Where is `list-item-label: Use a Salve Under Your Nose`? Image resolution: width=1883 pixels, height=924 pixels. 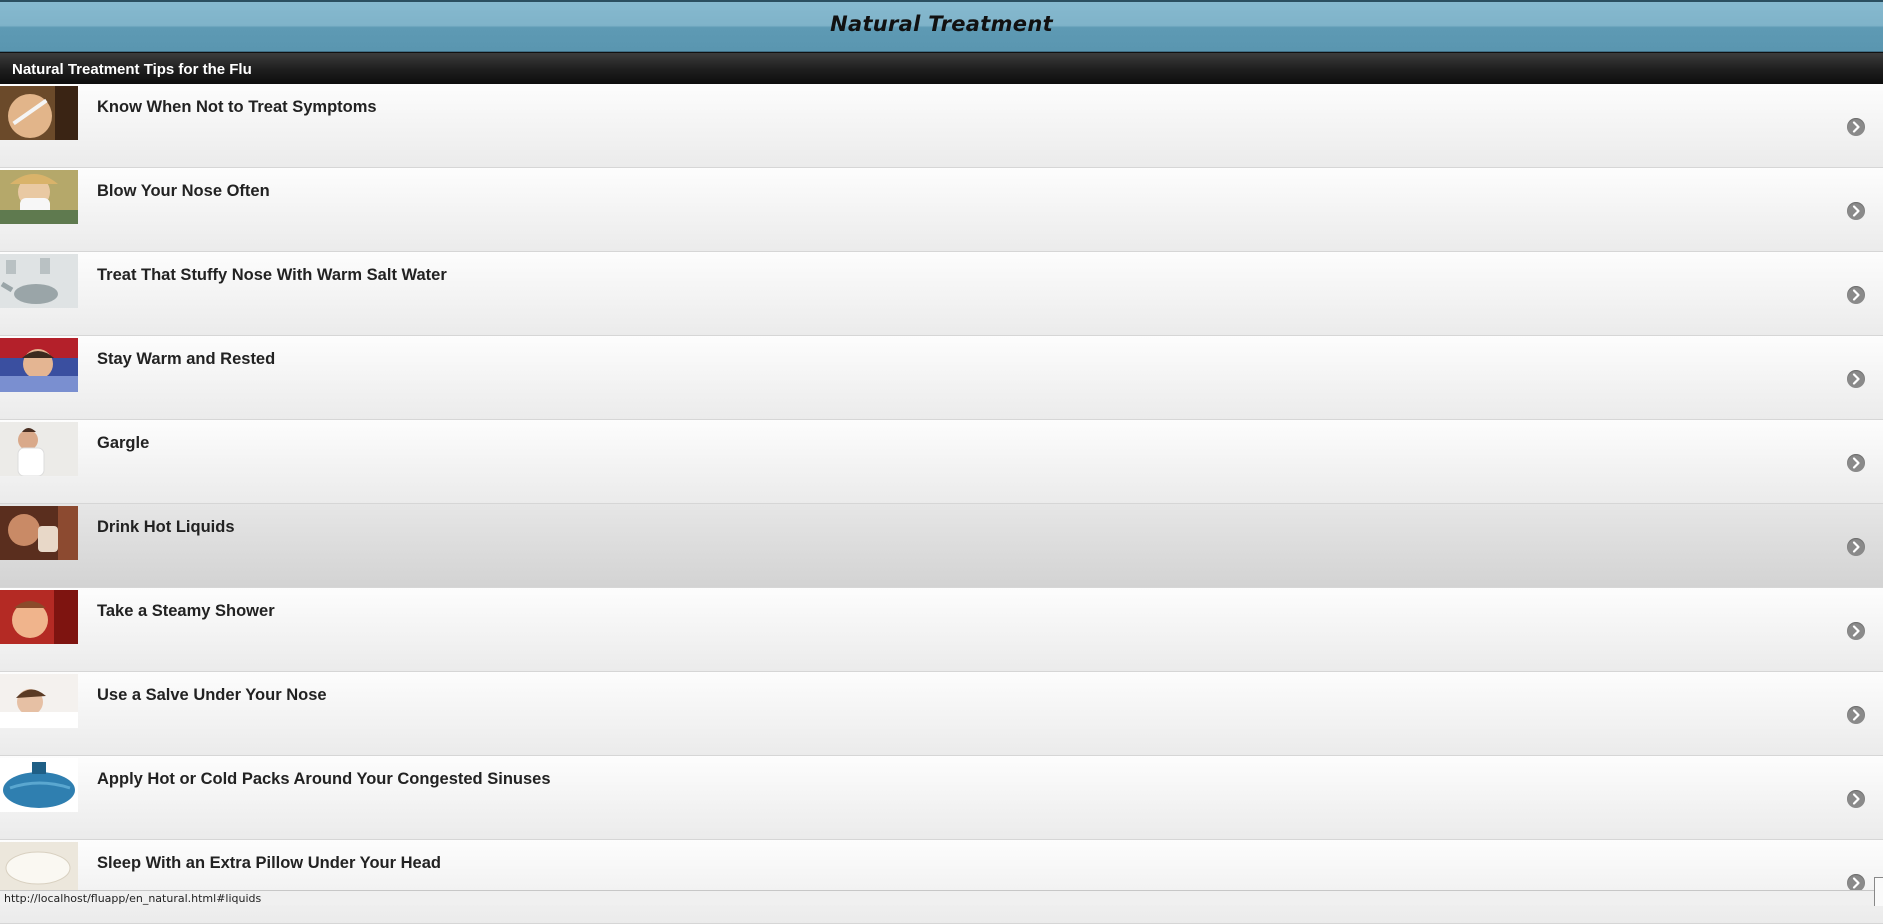 list-item-label: Use a Salve Under Your Nose is located at coordinates (212, 695).